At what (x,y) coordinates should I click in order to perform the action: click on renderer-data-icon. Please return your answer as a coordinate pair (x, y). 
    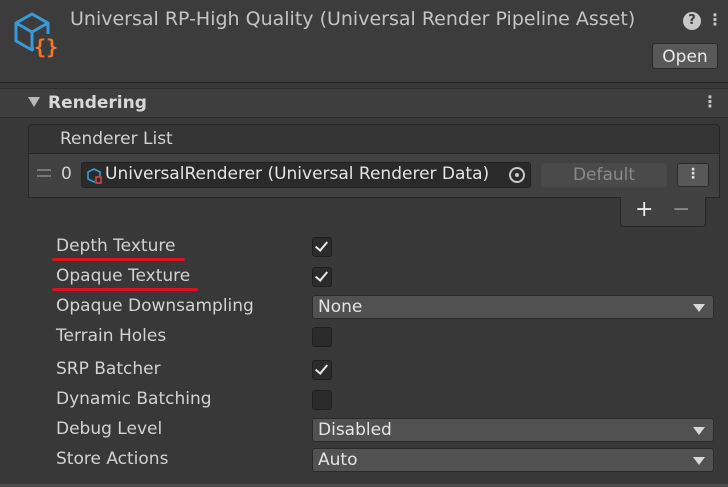
    Looking at the image, I should click on (94, 176).